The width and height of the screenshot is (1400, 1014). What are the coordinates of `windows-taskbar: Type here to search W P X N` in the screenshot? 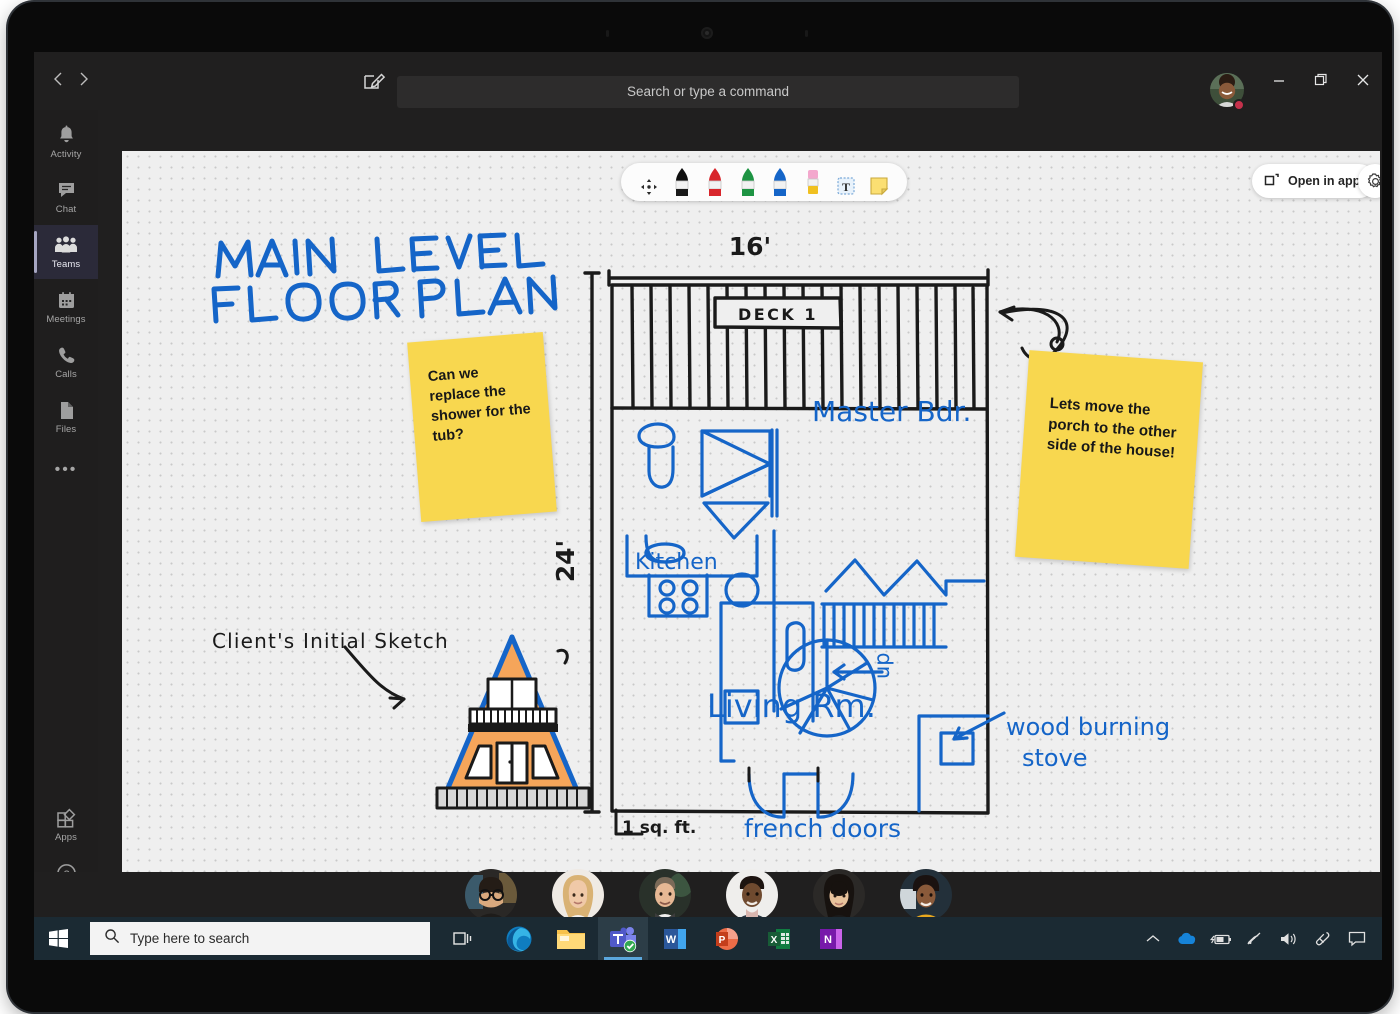 It's located at (708, 938).